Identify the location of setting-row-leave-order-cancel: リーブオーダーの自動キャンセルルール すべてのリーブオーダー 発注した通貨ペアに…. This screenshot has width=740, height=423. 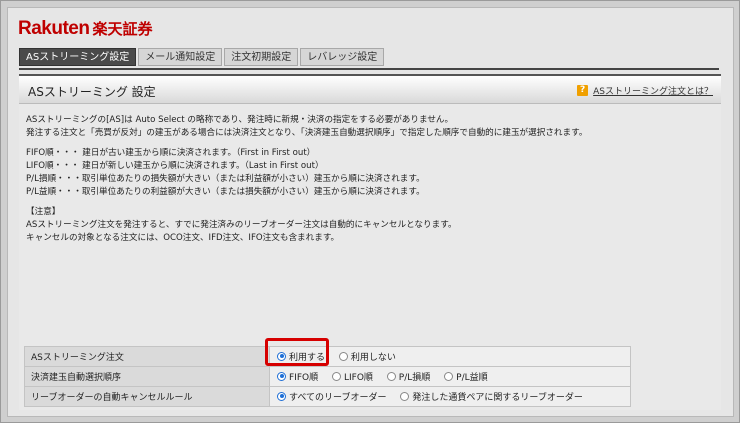
(327, 396).